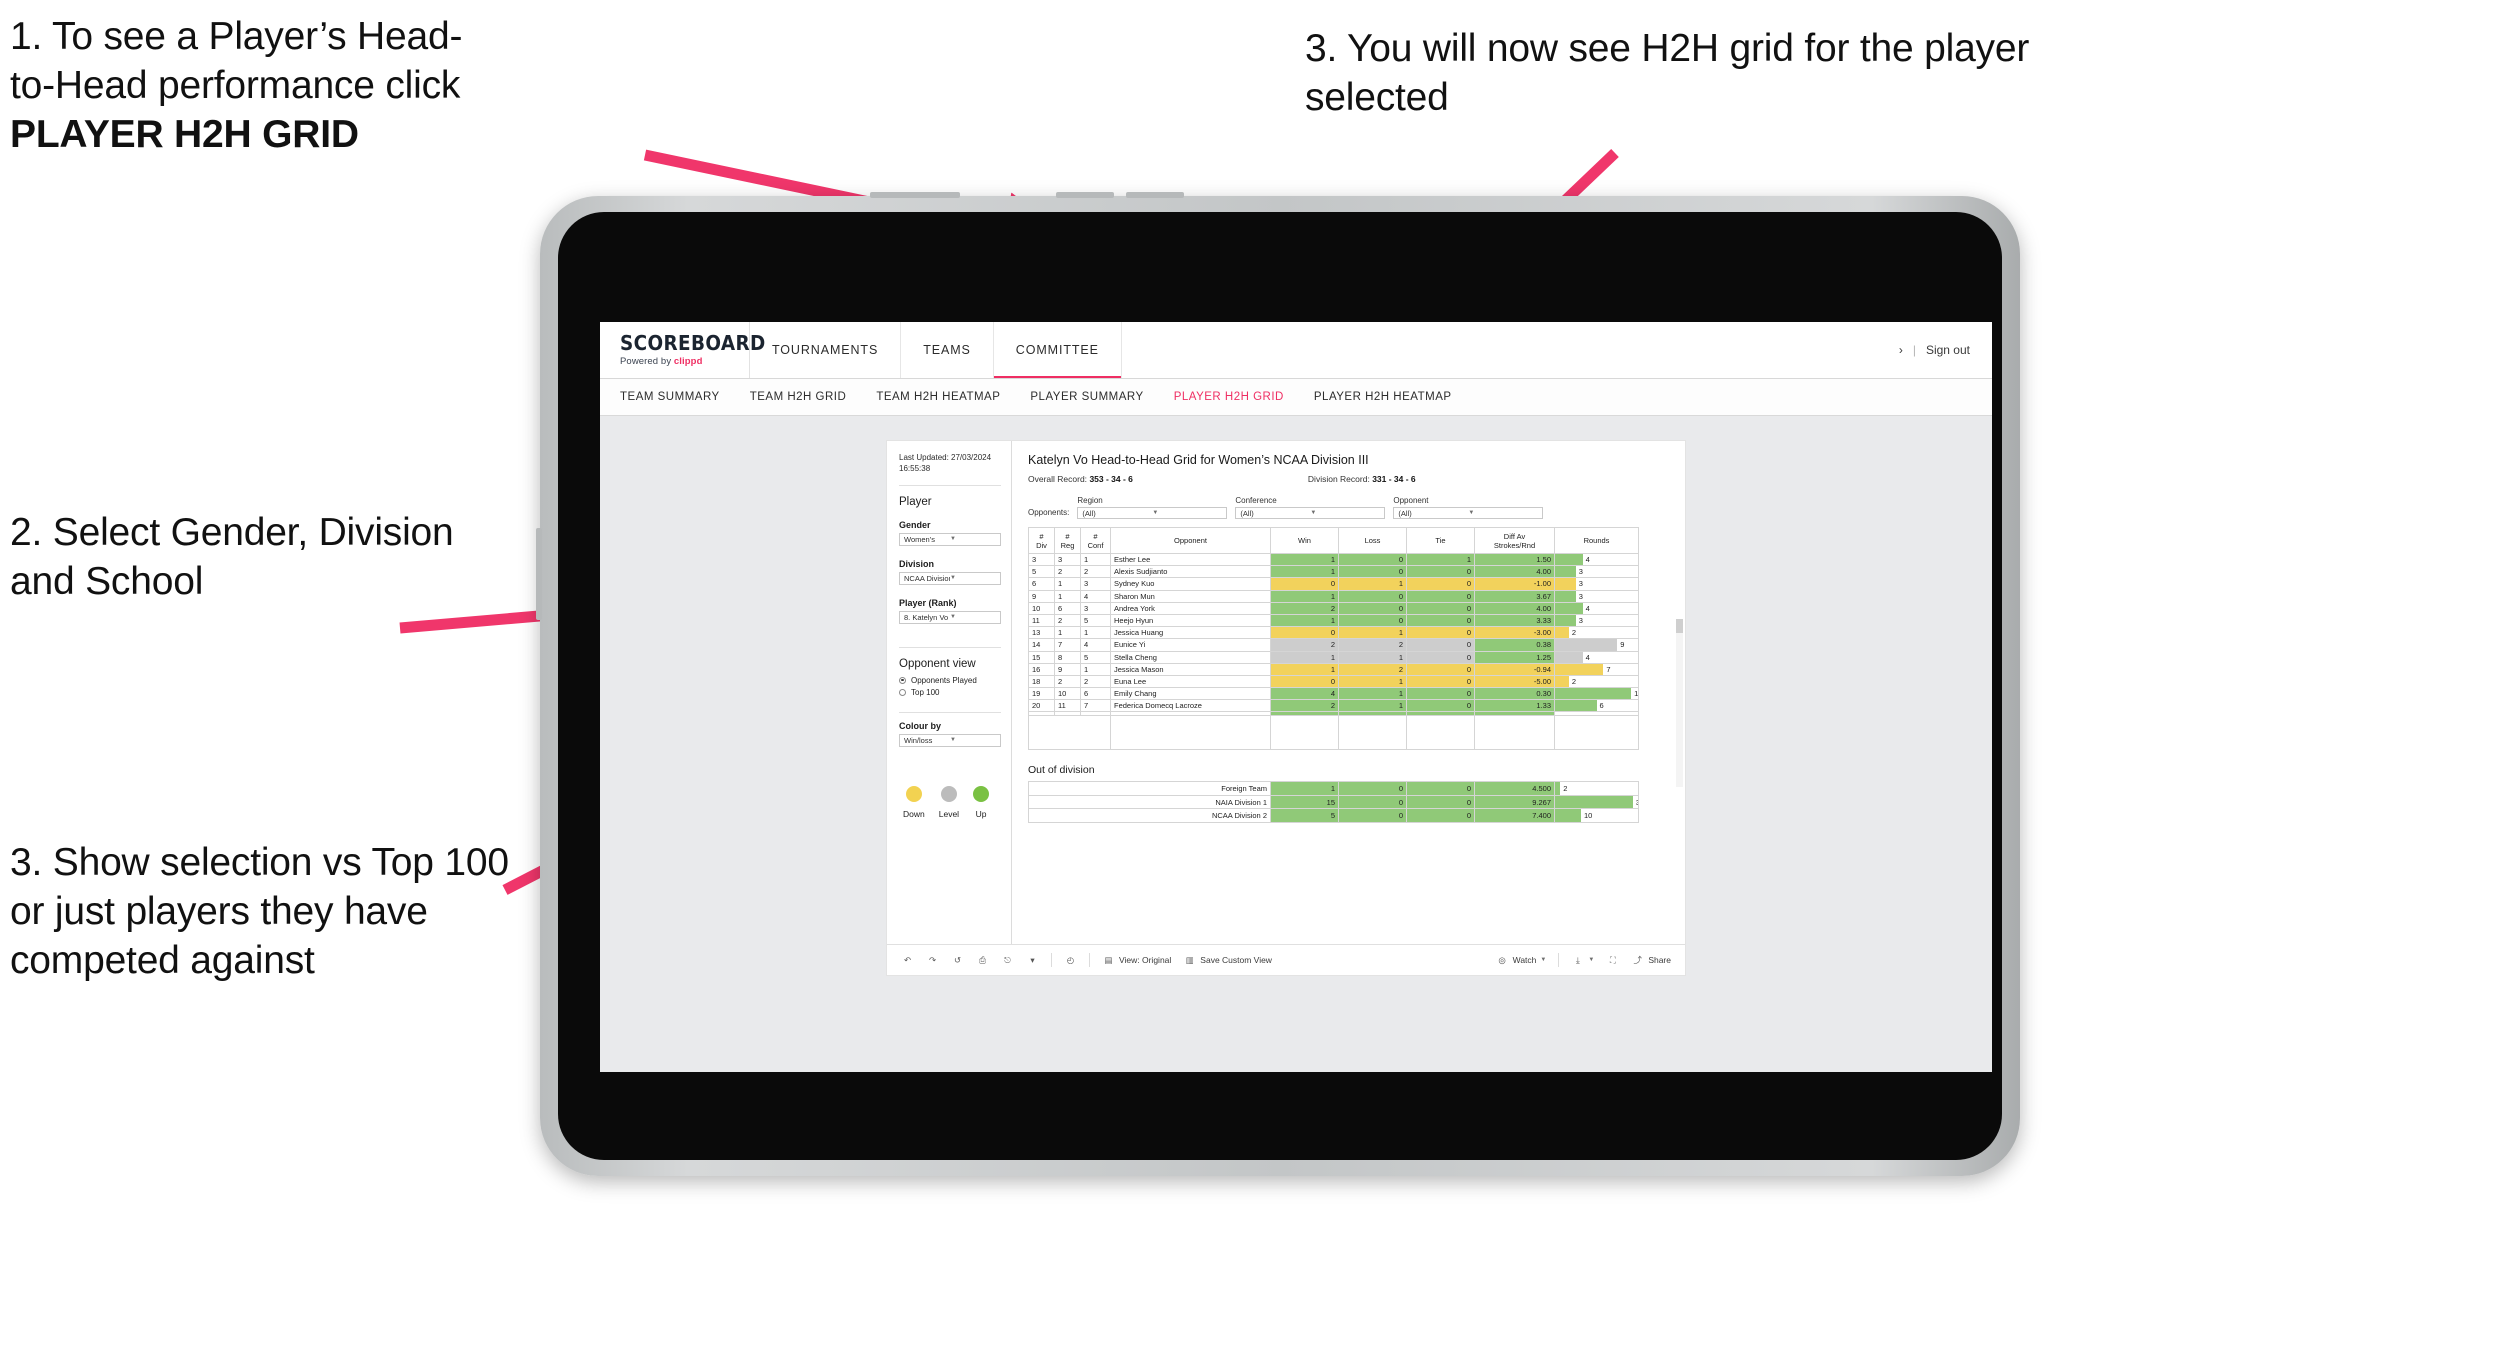  Describe the element at coordinates (1514, 645) in the screenshot. I see `cell-diff-av-strokes-rnd: 0.38` at that location.